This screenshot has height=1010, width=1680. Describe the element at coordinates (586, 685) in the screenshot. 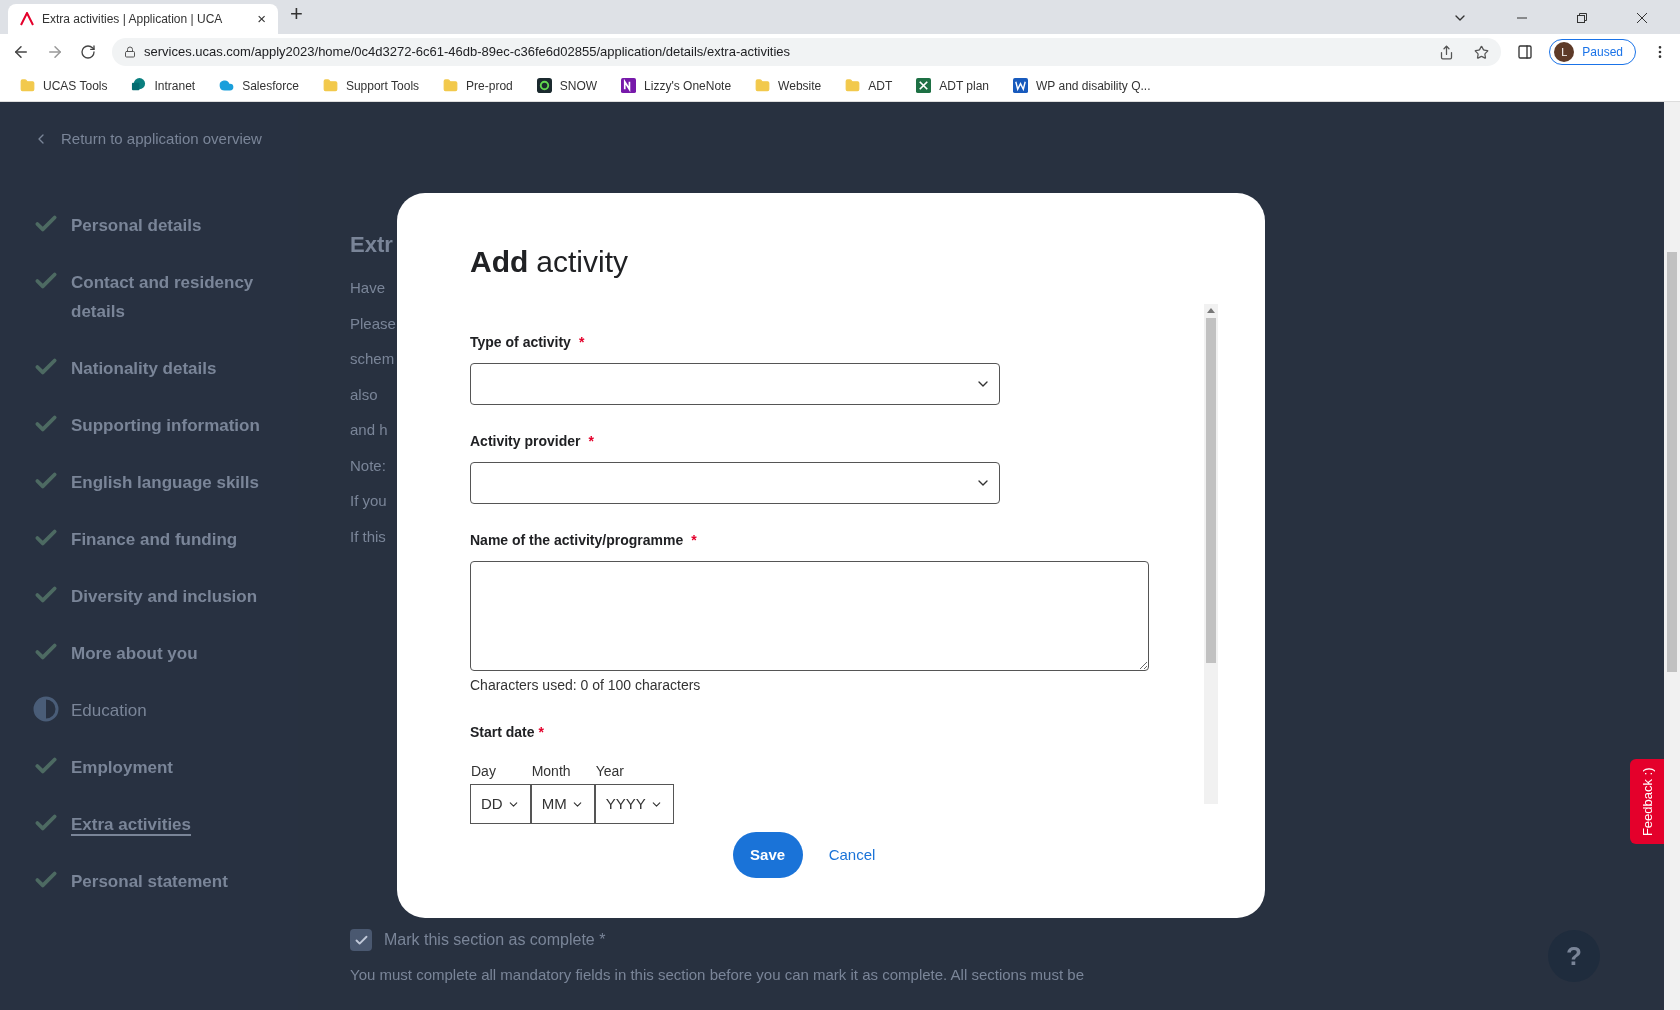

I see `character-count: Characters used: 0 of 100 characters` at that location.